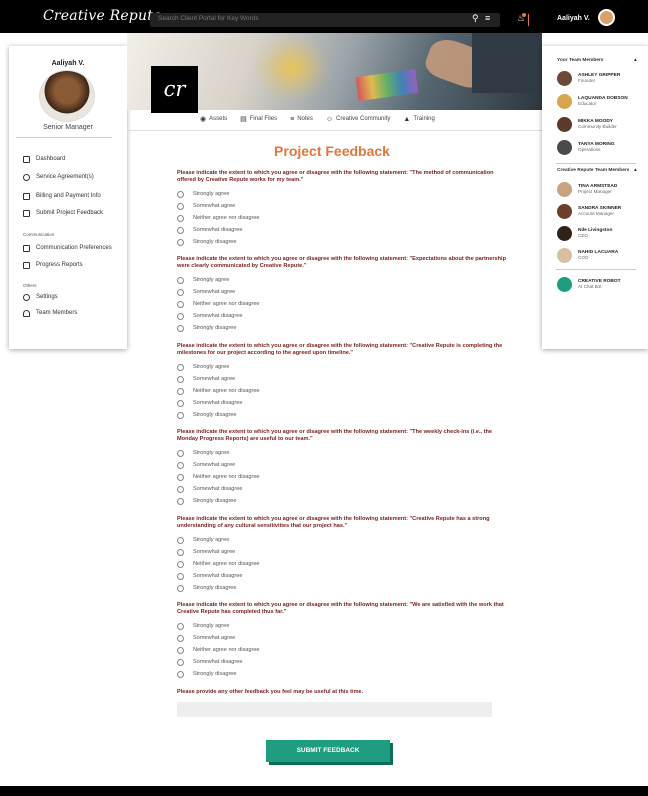 This screenshot has width=648, height=796. What do you see at coordinates (328, 751) in the screenshot?
I see `submit-feedback-button: SUBMIT FEEDBACK` at bounding box center [328, 751].